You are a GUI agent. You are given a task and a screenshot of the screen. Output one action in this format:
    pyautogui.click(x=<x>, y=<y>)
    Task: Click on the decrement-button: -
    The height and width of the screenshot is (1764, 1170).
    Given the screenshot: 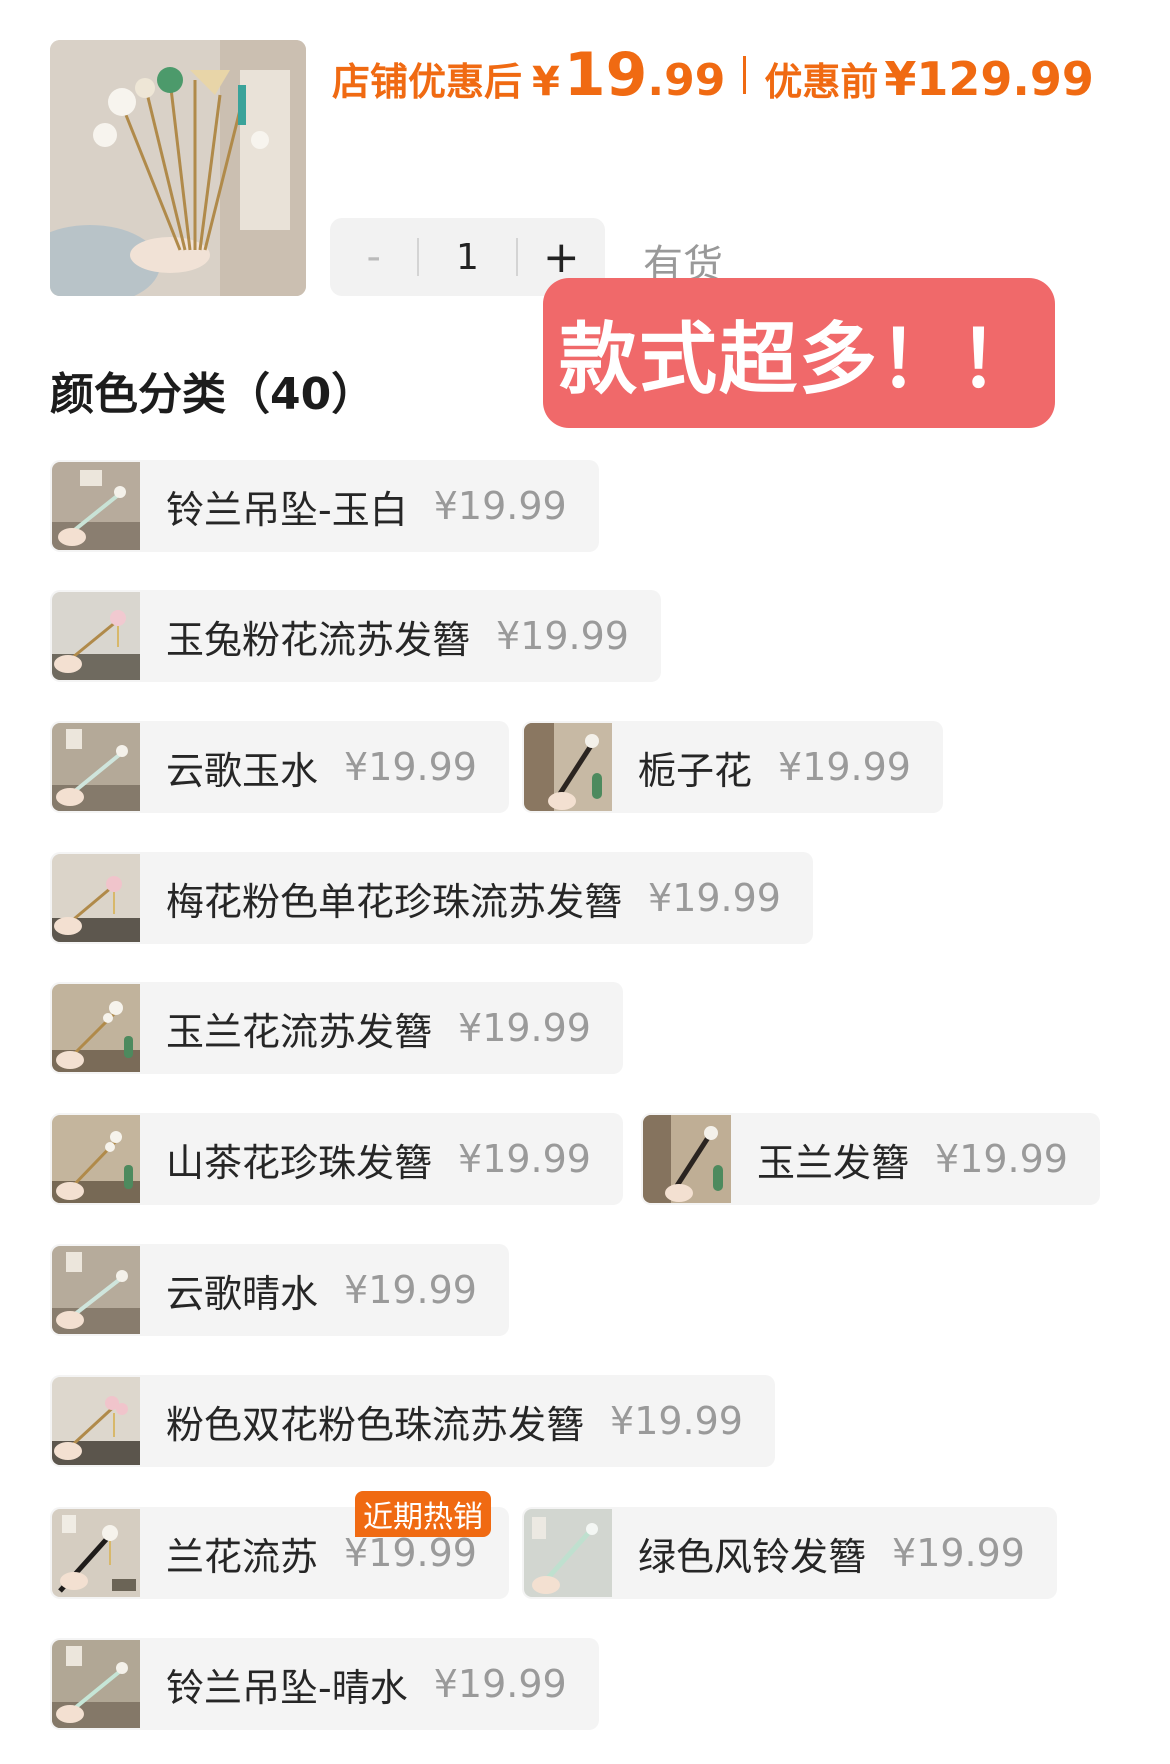 What is the action you would take?
    pyautogui.click(x=373, y=257)
    